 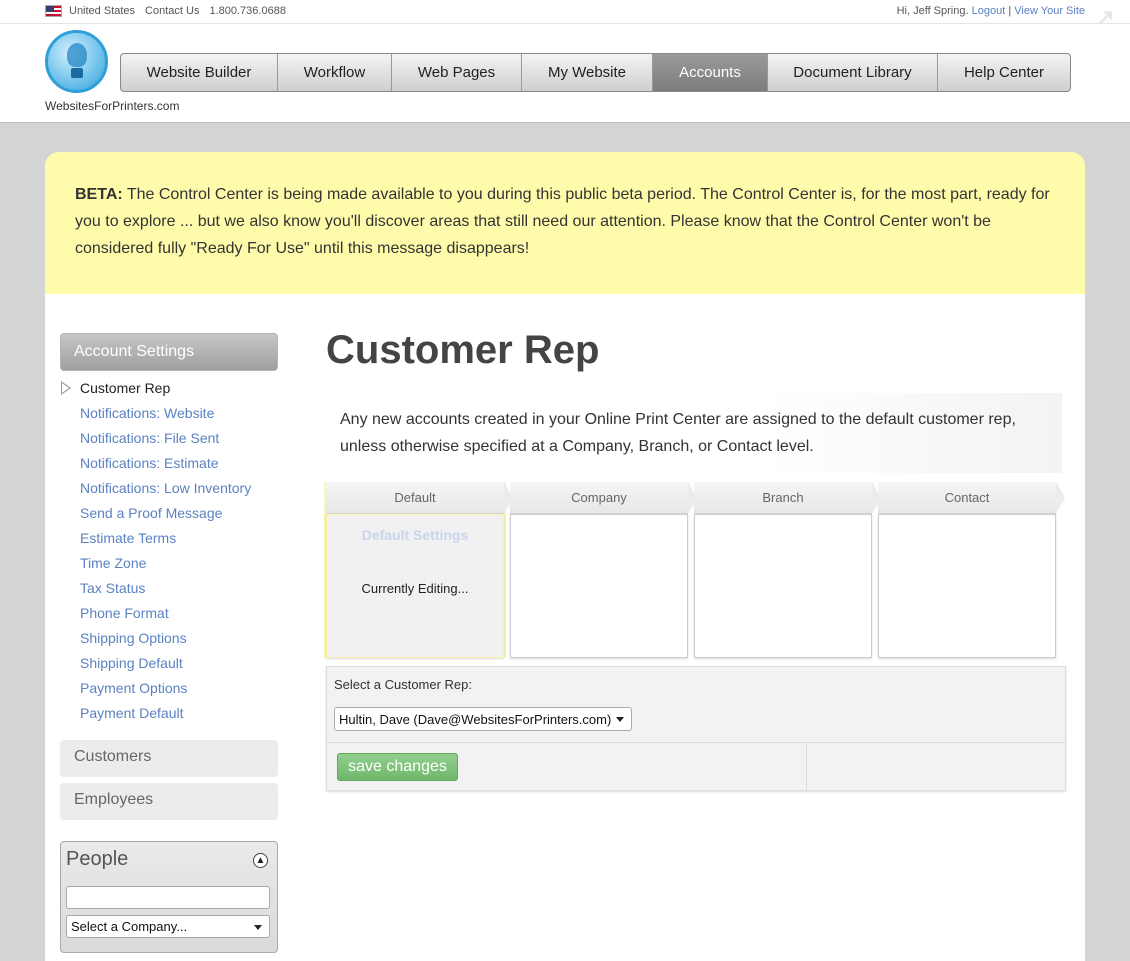 What do you see at coordinates (853, 72) in the screenshot?
I see `nav-document-library: Document Library` at bounding box center [853, 72].